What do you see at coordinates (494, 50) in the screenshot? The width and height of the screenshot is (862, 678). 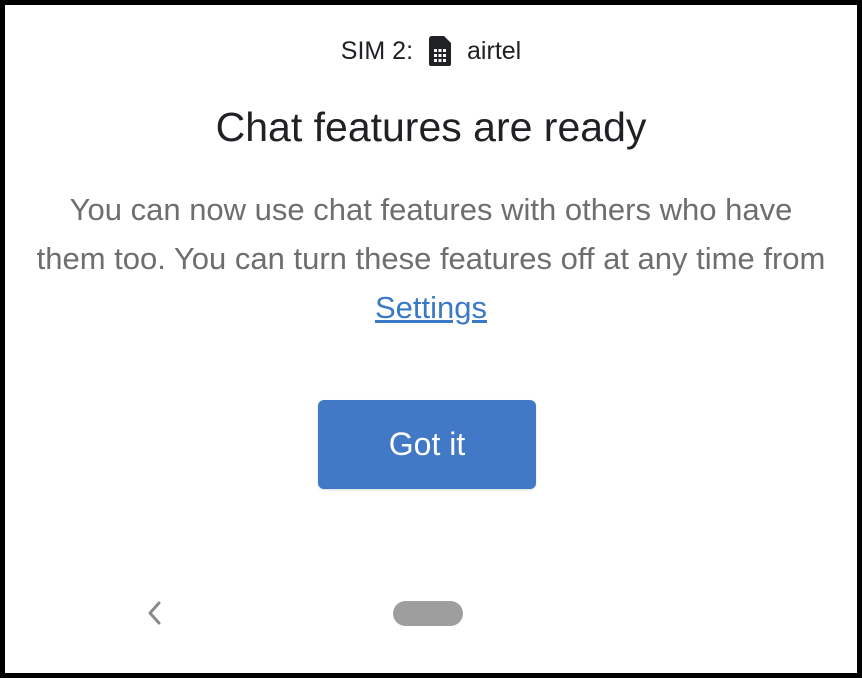 I see `carrier-name: airtel` at bounding box center [494, 50].